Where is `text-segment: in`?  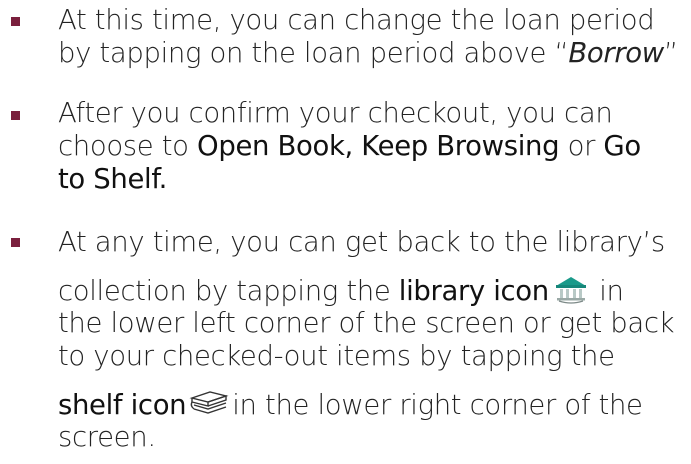
text-segment: in is located at coordinates (607, 291).